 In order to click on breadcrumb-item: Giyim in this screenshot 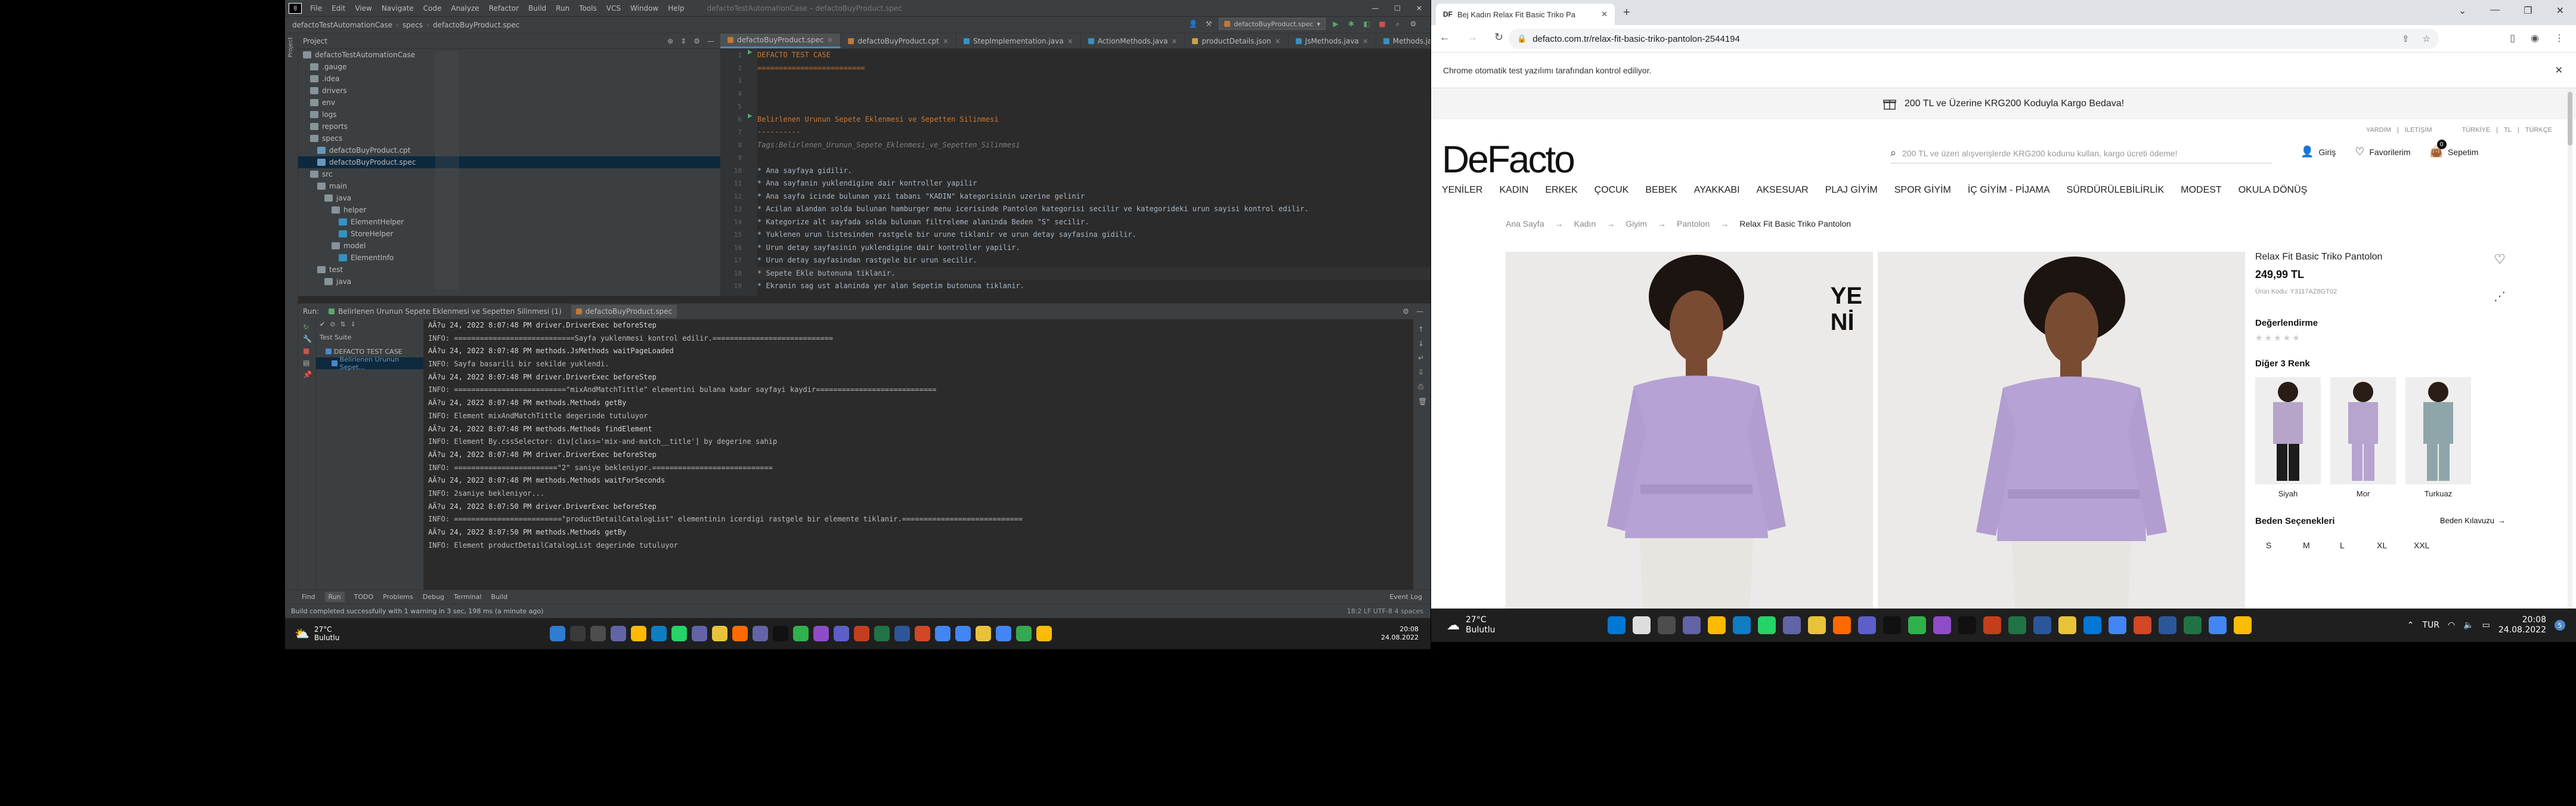, I will do `click(1636, 223)`.